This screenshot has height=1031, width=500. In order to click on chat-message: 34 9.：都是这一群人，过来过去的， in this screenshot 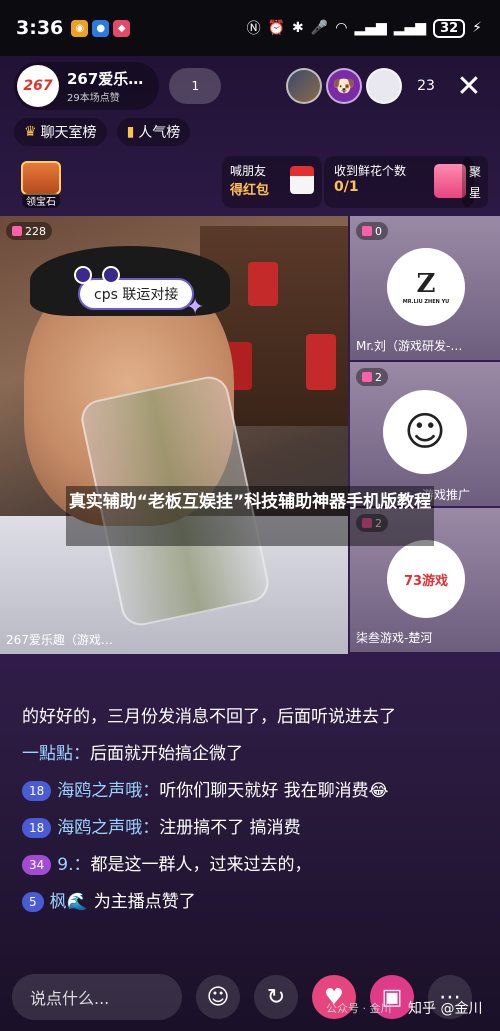, I will do `click(252, 865)`.